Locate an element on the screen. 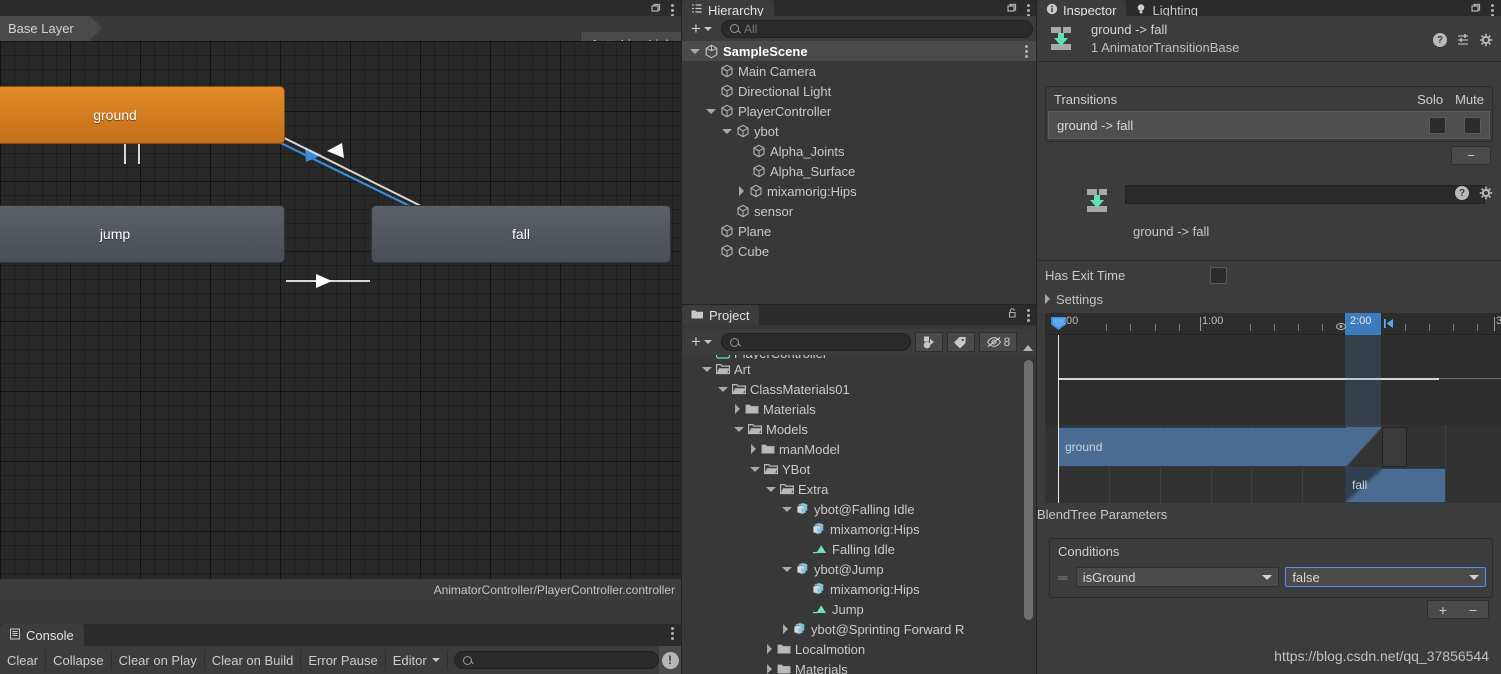  project-scrollbar is located at coordinates (1028, 490).